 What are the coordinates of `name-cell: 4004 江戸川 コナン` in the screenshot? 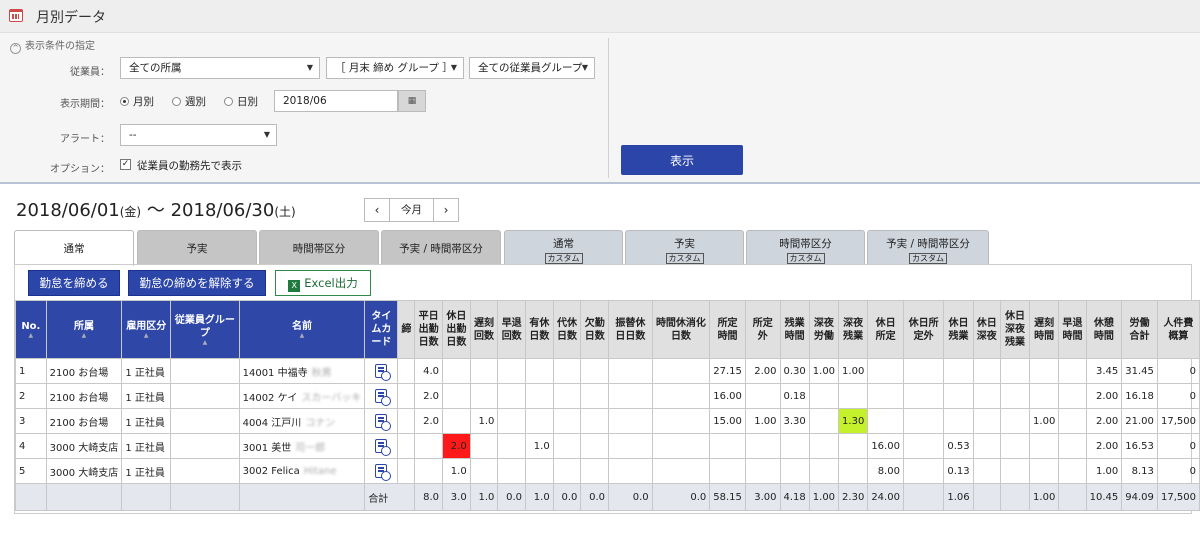 It's located at (302, 421).